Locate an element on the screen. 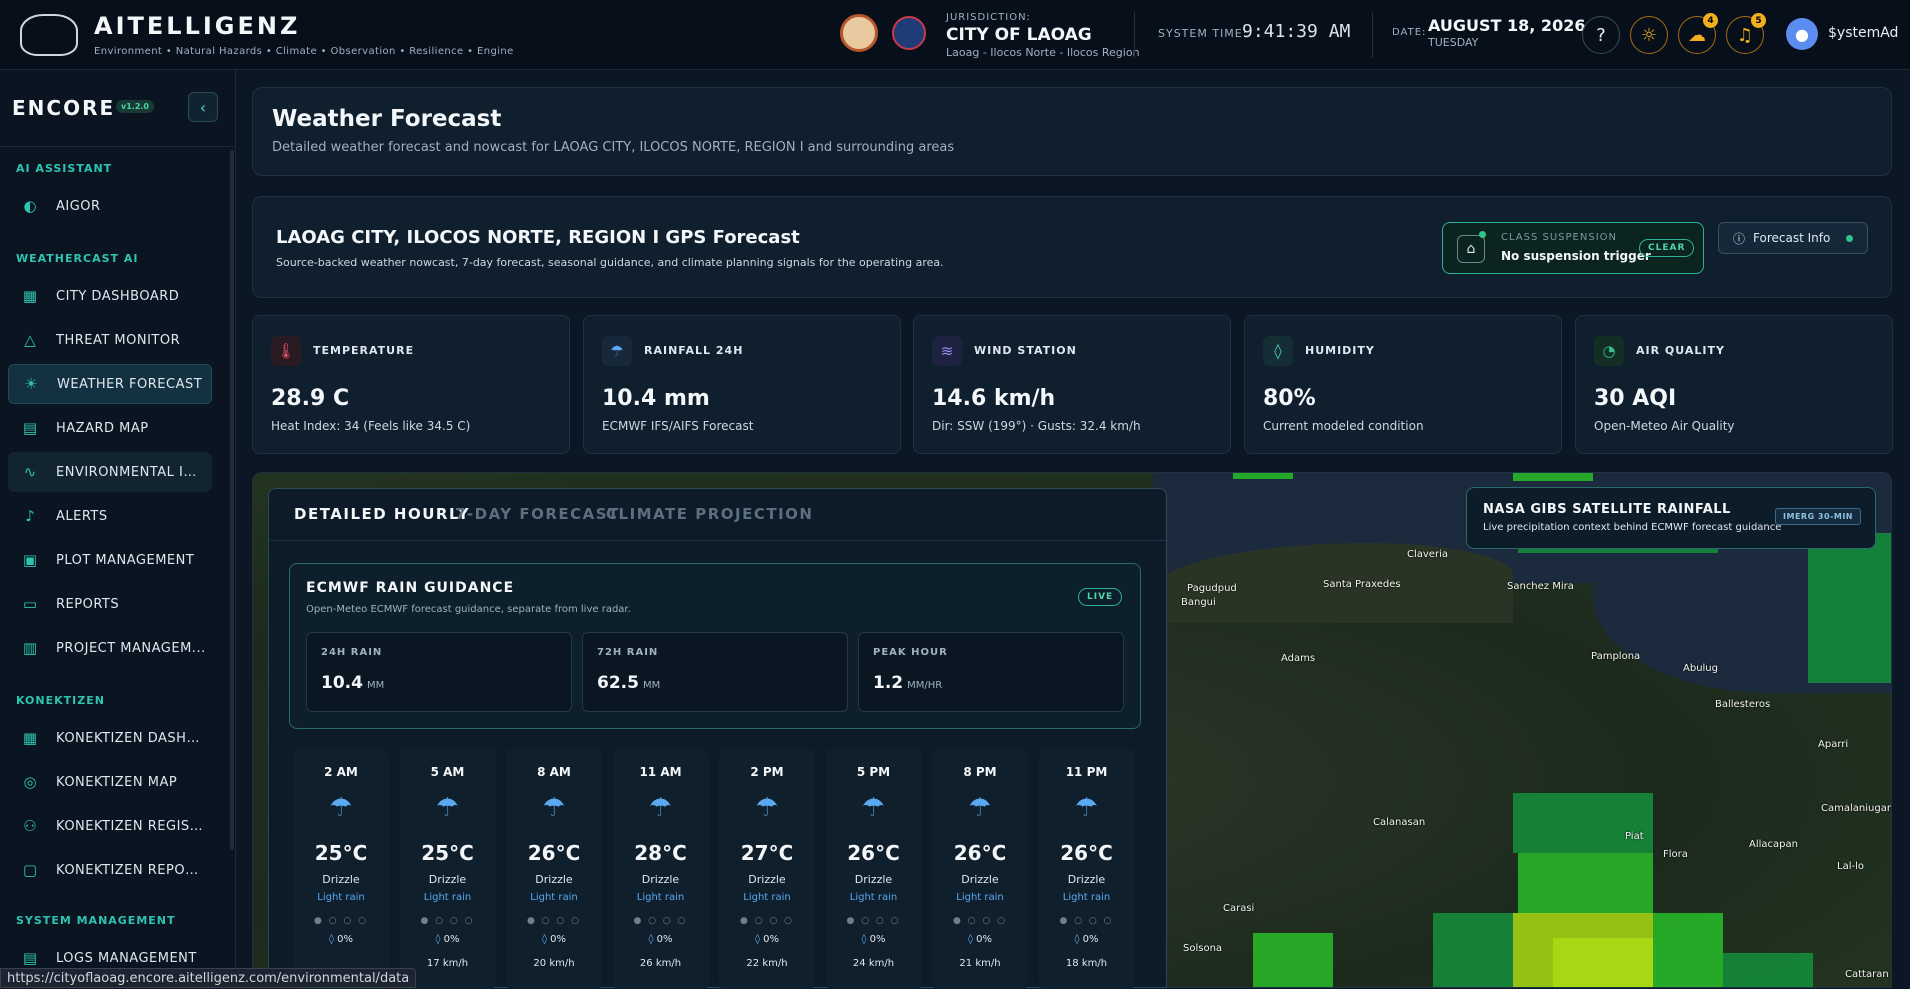 The height and width of the screenshot is (989, 1910). brain-logo-icon is located at coordinates (49, 35).